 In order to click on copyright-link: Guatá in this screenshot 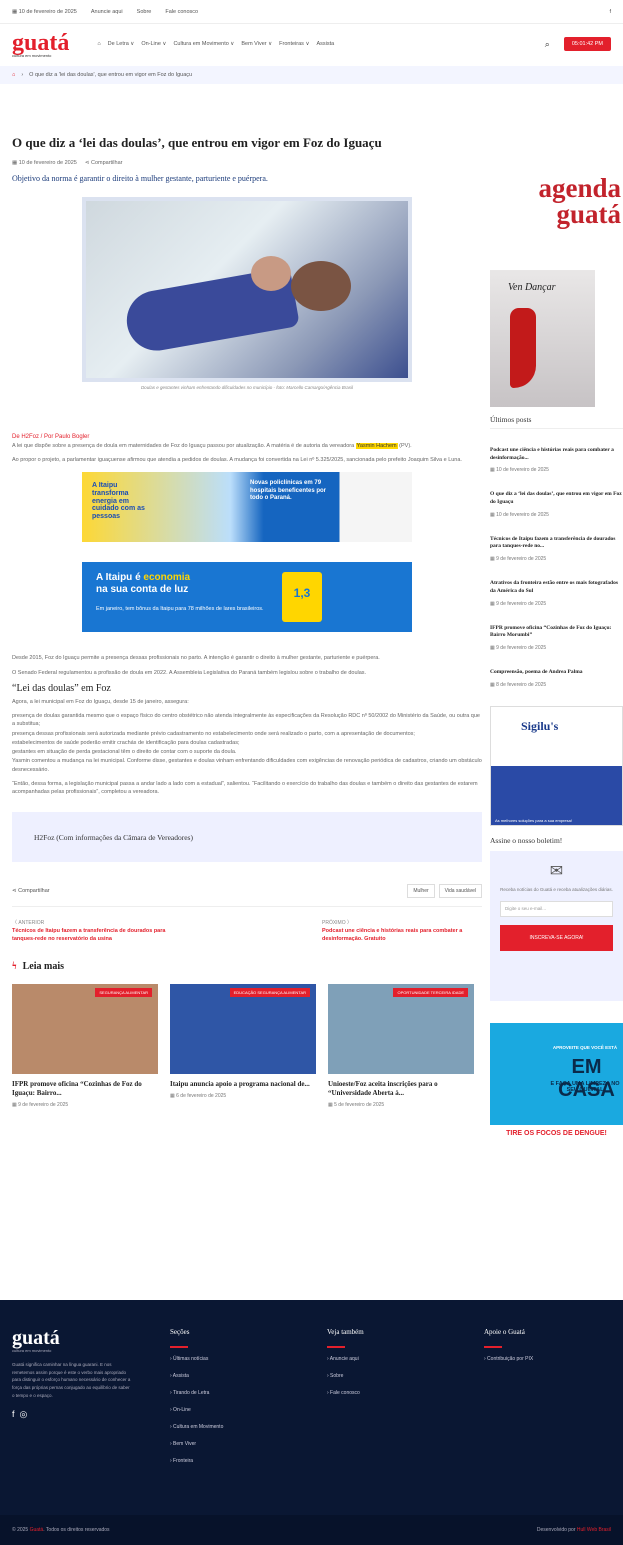, I will do `click(37, 1530)`.